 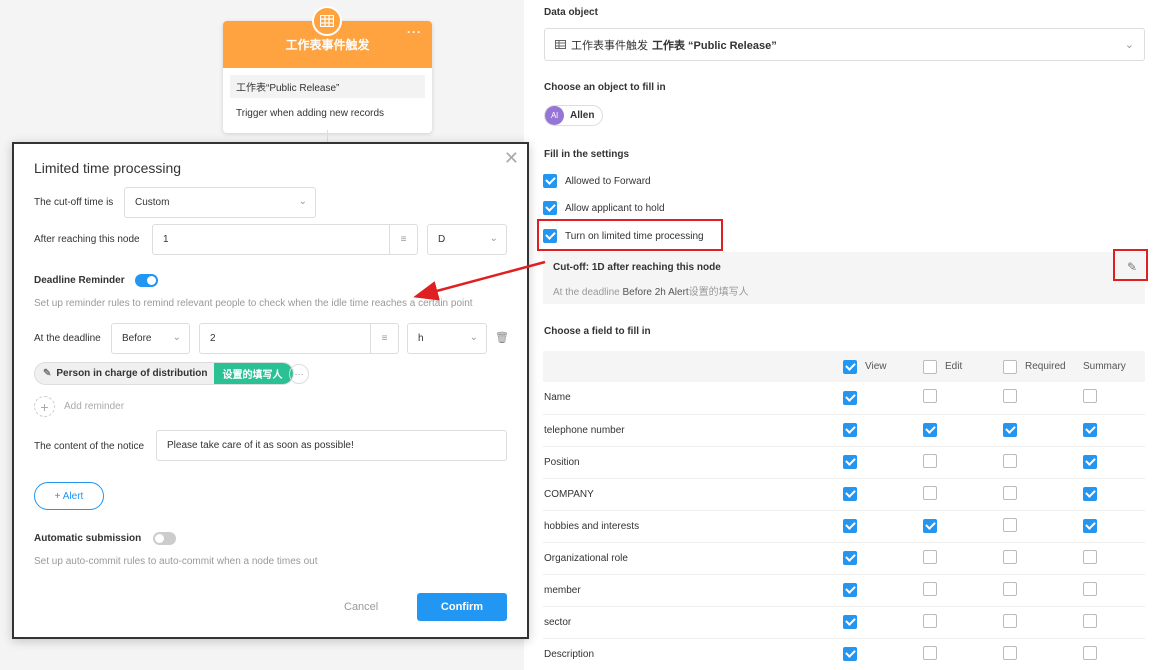 I want to click on settings-label: Fill in the settings, so click(x=587, y=154).